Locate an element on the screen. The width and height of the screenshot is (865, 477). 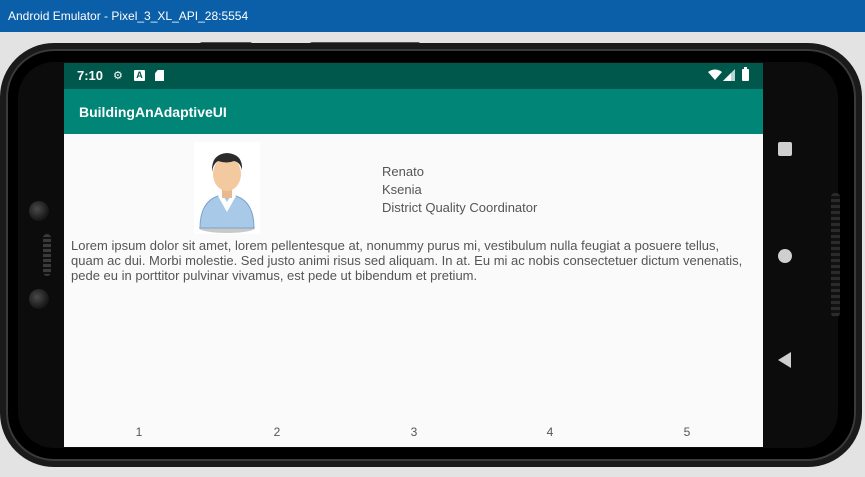
bottom-speaker-grille is located at coordinates (835, 255).